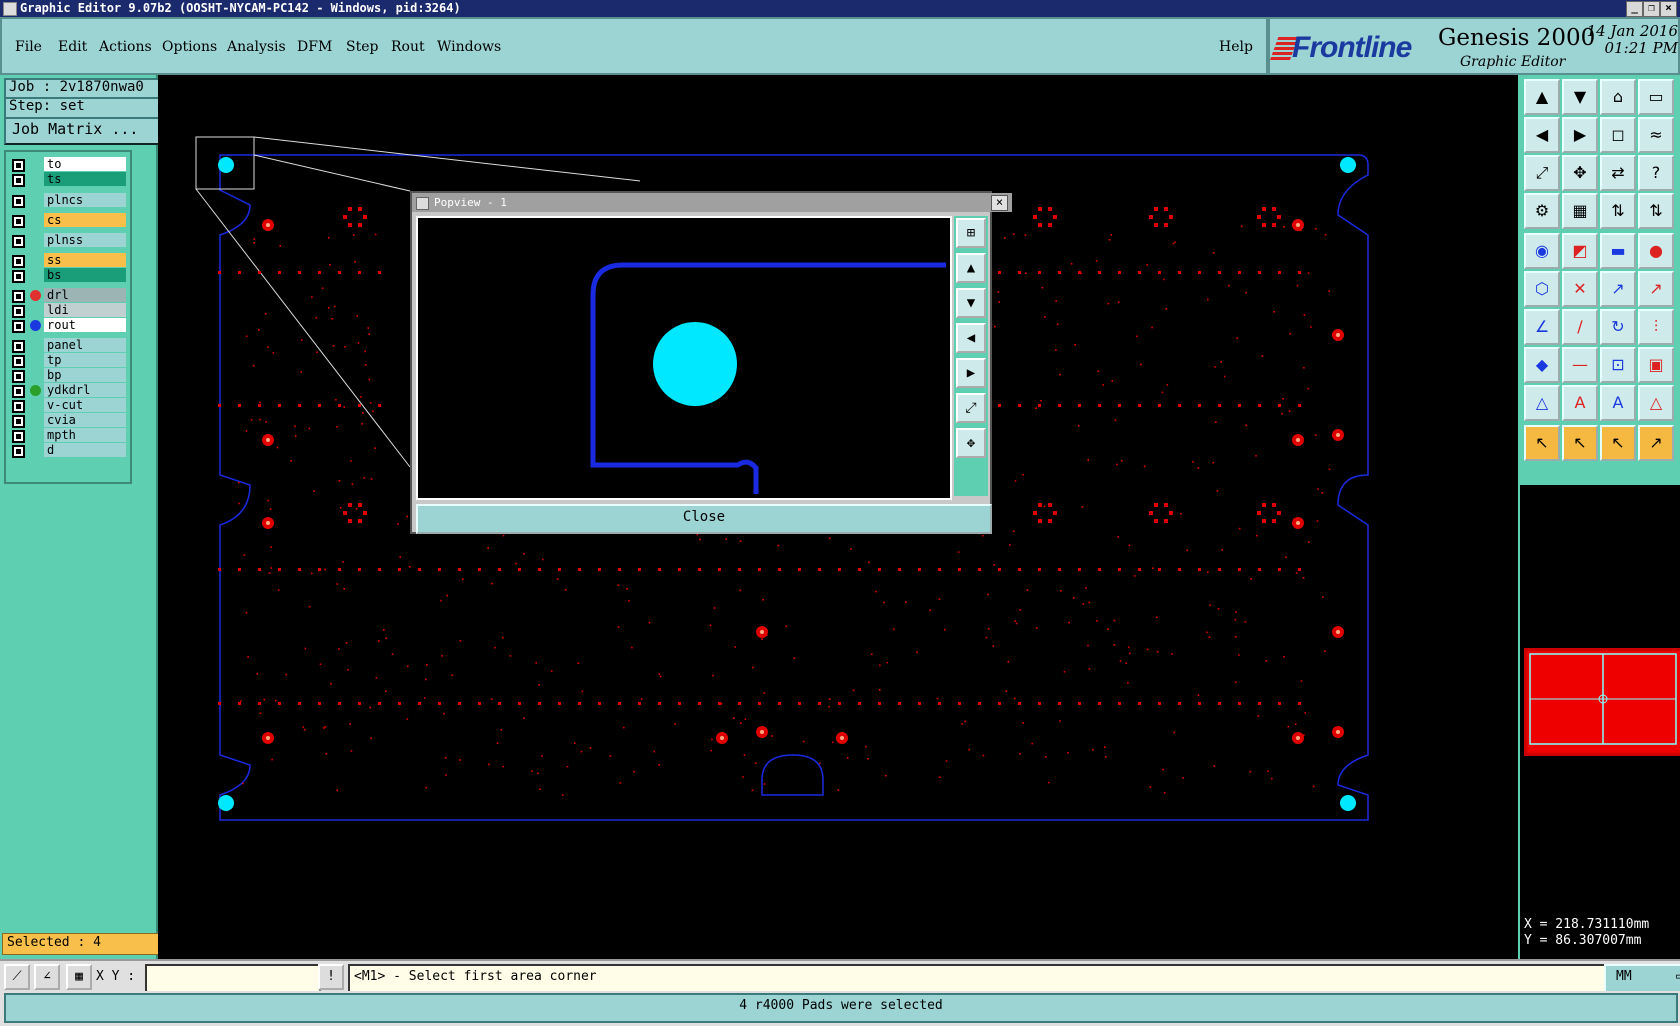 The image size is (1680, 1026). I want to click on layer-row-v-cut: v-cut, so click(67, 405).